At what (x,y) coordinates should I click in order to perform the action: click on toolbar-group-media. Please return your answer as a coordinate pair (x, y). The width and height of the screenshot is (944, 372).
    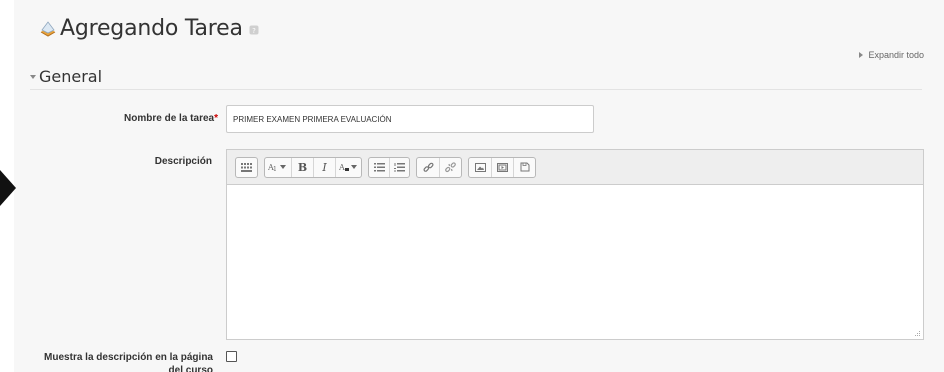
    Looking at the image, I should click on (502, 167).